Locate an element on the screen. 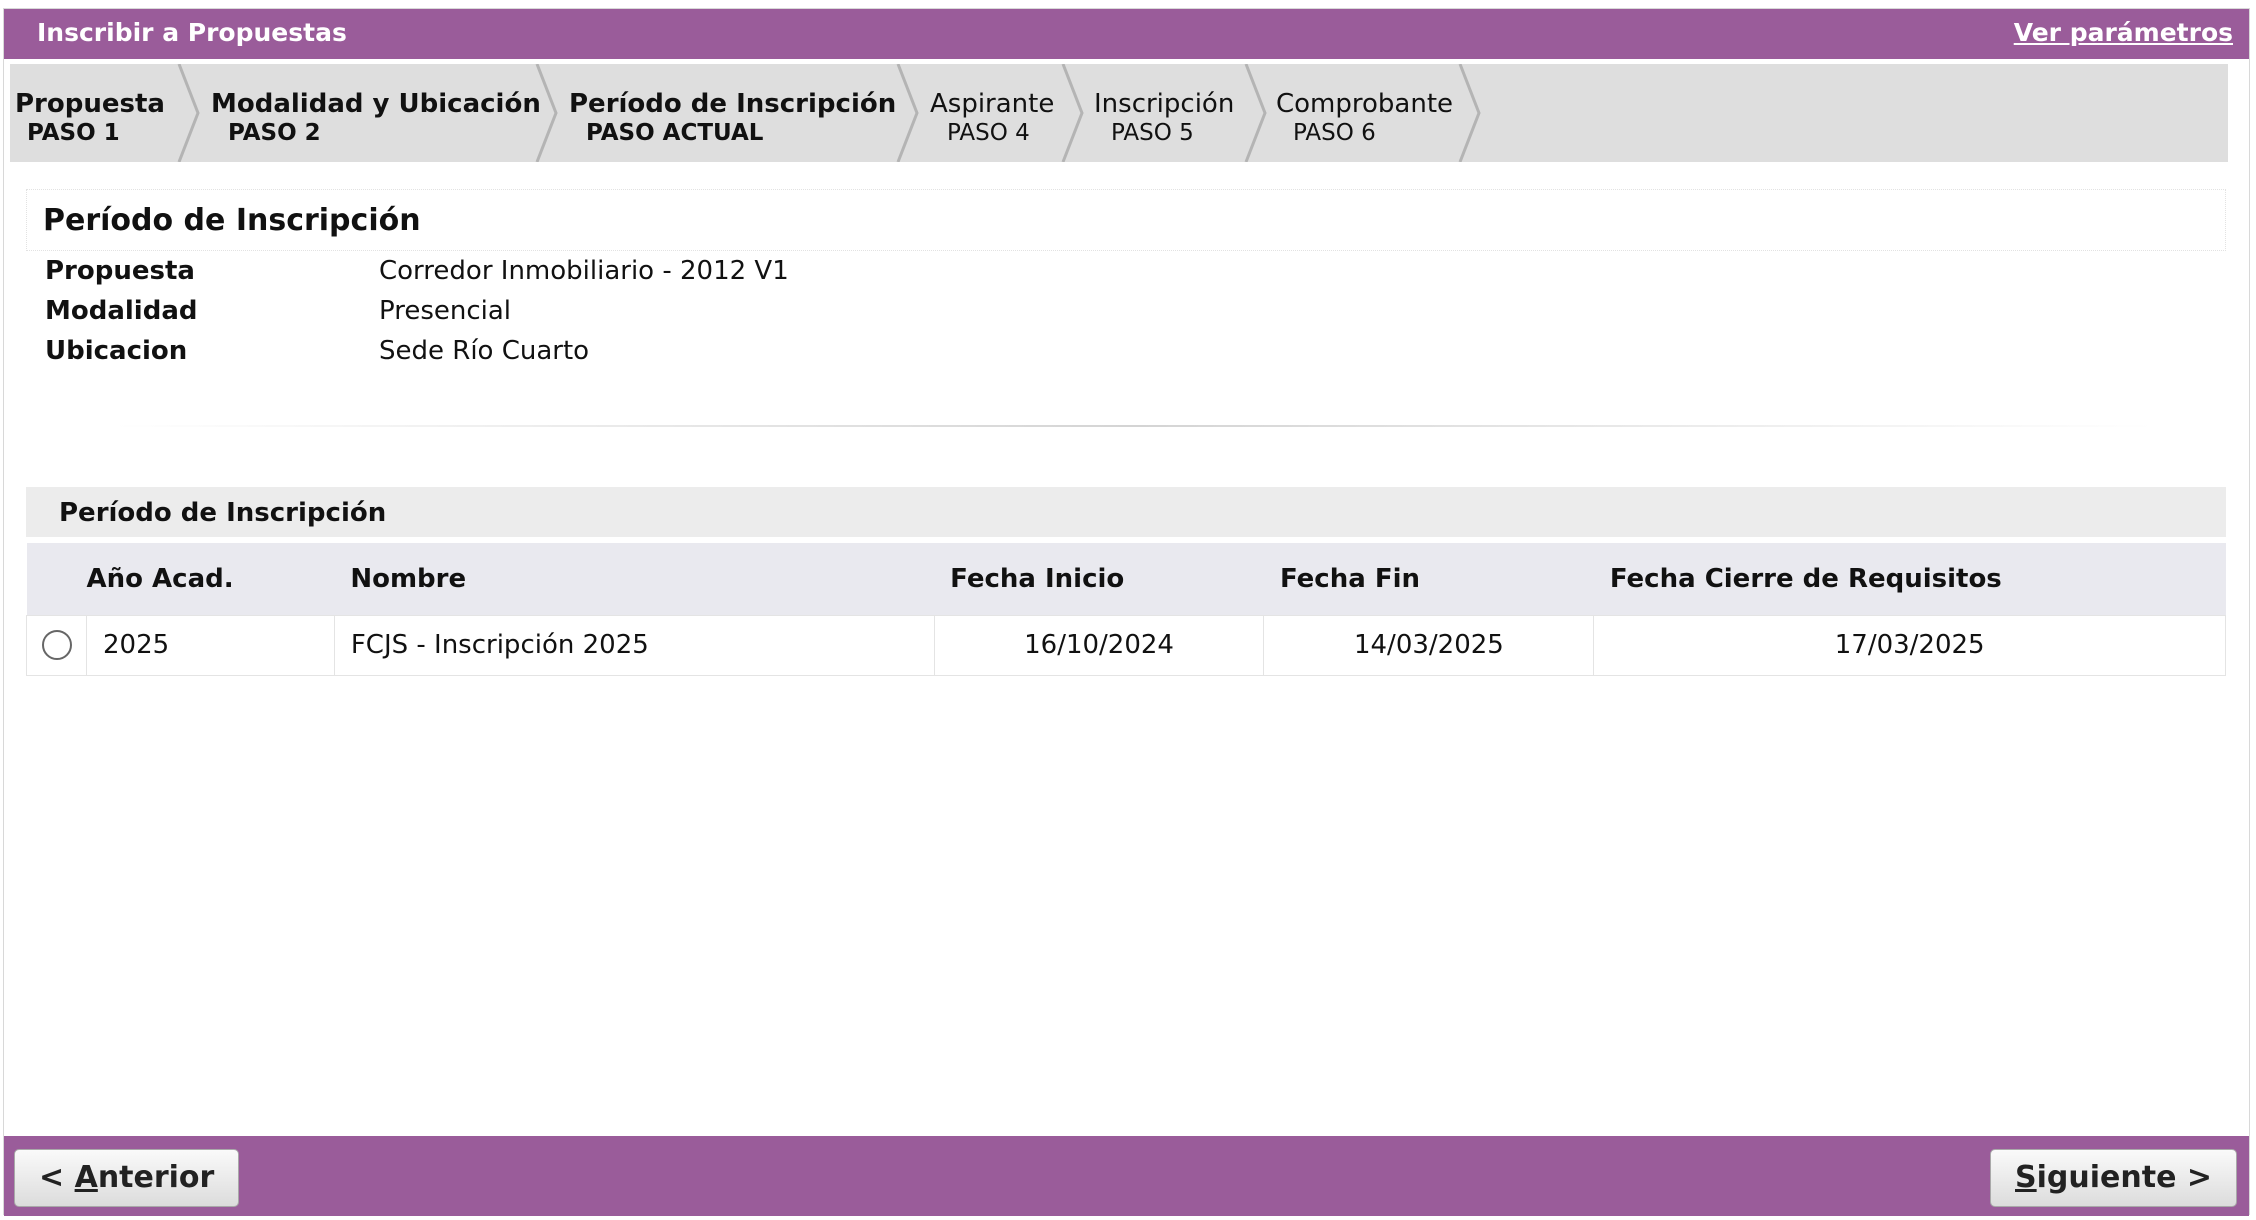 This screenshot has height=1220, width=2256. anterior-button: < Anterior is located at coordinates (127, 1178).